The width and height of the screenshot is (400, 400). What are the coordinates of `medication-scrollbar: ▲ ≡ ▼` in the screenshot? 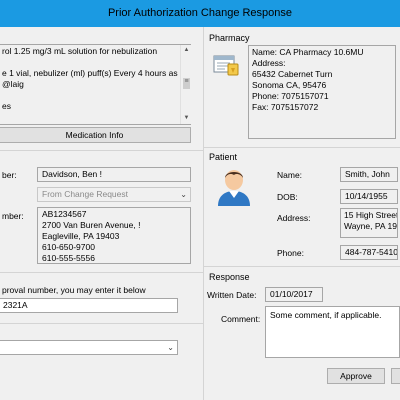 It's located at (185, 84).